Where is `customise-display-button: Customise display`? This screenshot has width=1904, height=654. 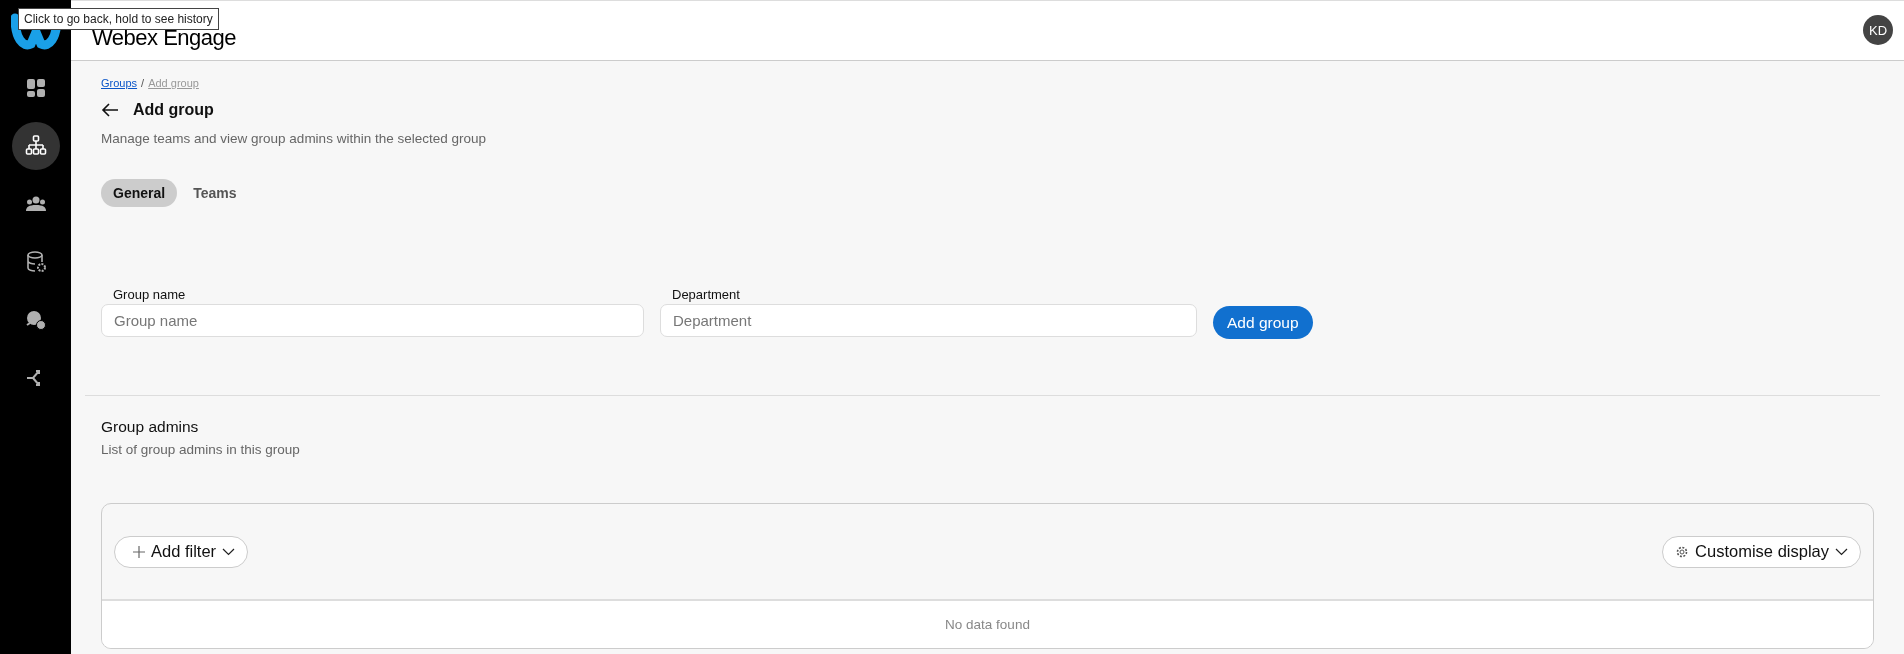
customise-display-button: Customise display is located at coordinates (1761, 551).